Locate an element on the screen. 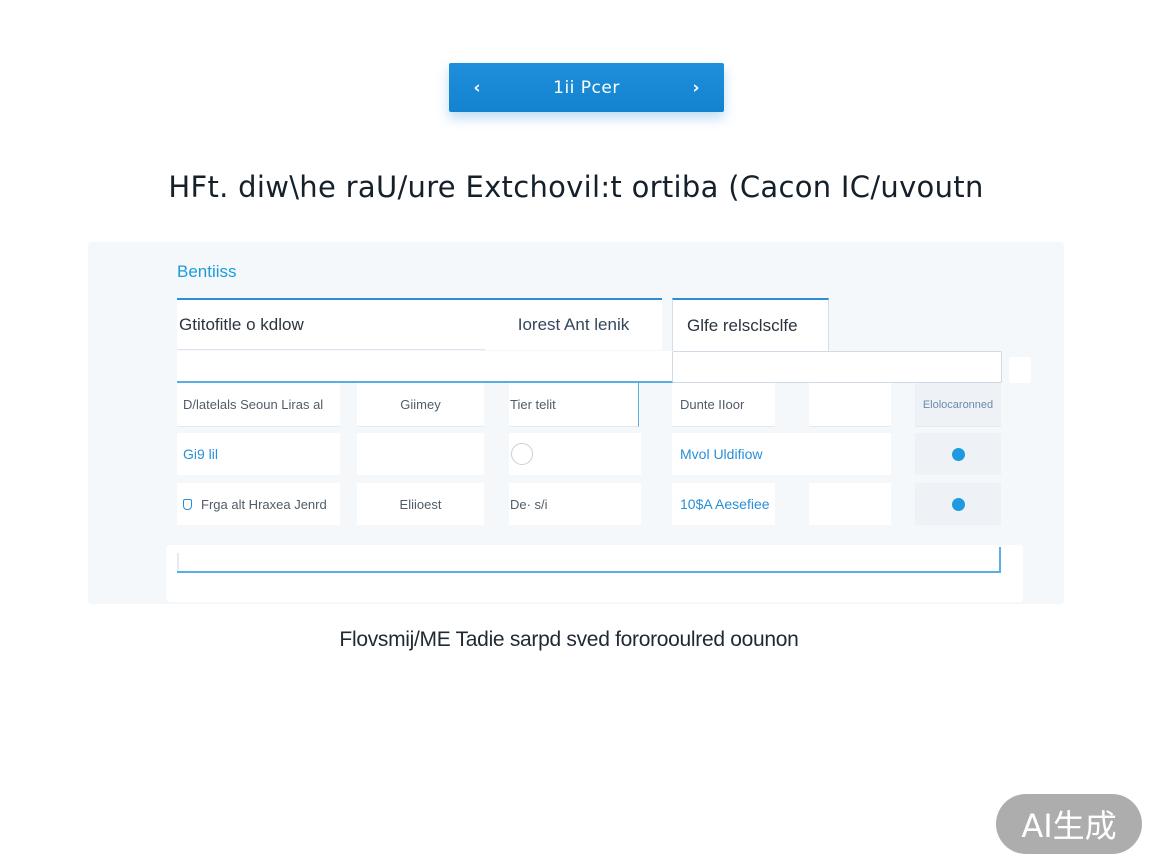 Image resolution: width=1152 pixels, height=864 pixels. tab-1: Gtitofitle o kdlow is located at coordinates (331, 324).